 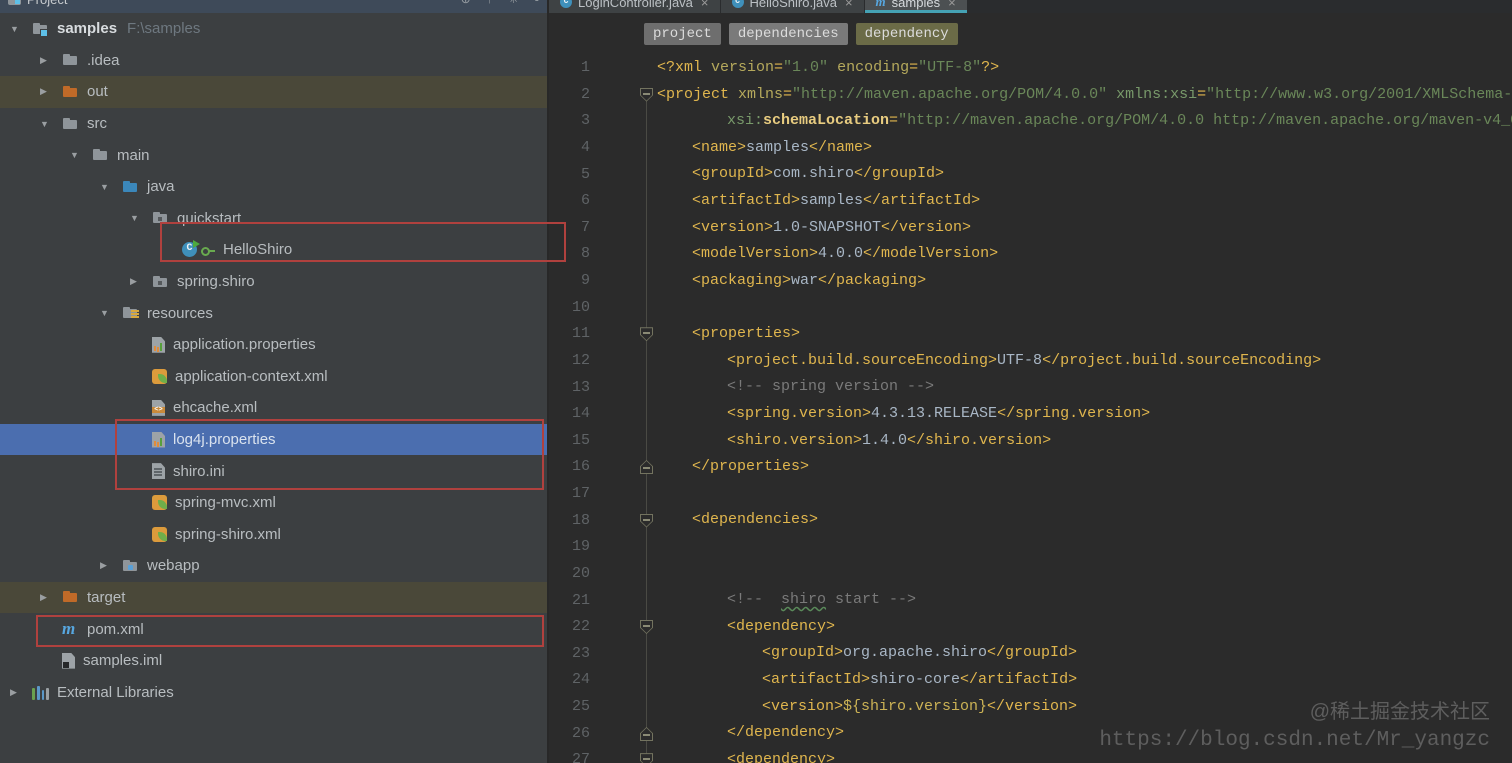 I want to click on tree-item-java: ▼ java, so click(x=273, y=187).